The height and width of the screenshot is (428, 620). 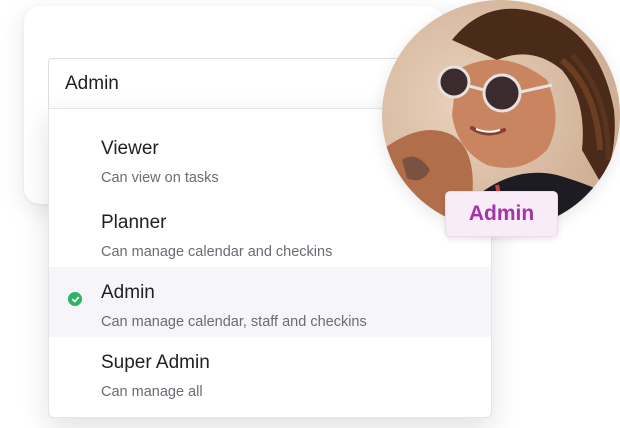 I want to click on role-select-value: Admin, so click(x=92, y=83).